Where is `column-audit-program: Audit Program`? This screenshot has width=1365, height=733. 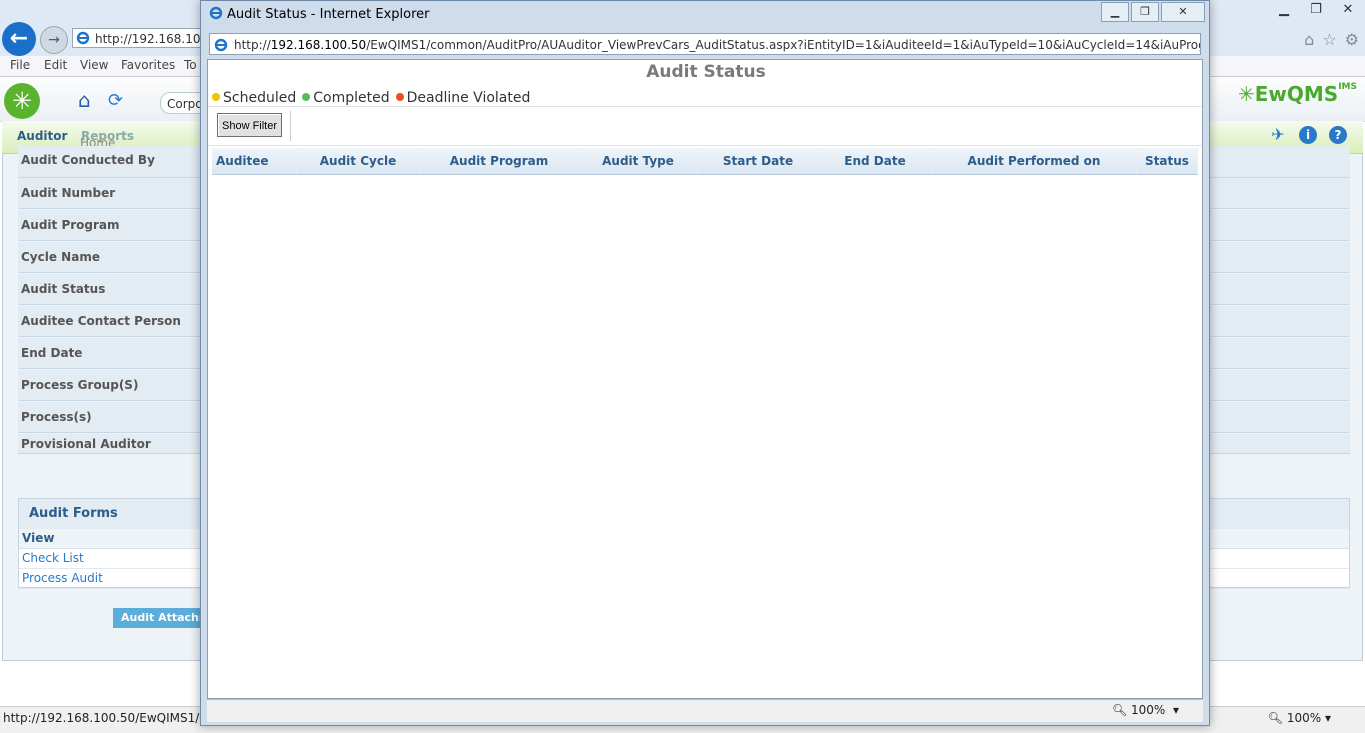 column-audit-program: Audit Program is located at coordinates (499, 161).